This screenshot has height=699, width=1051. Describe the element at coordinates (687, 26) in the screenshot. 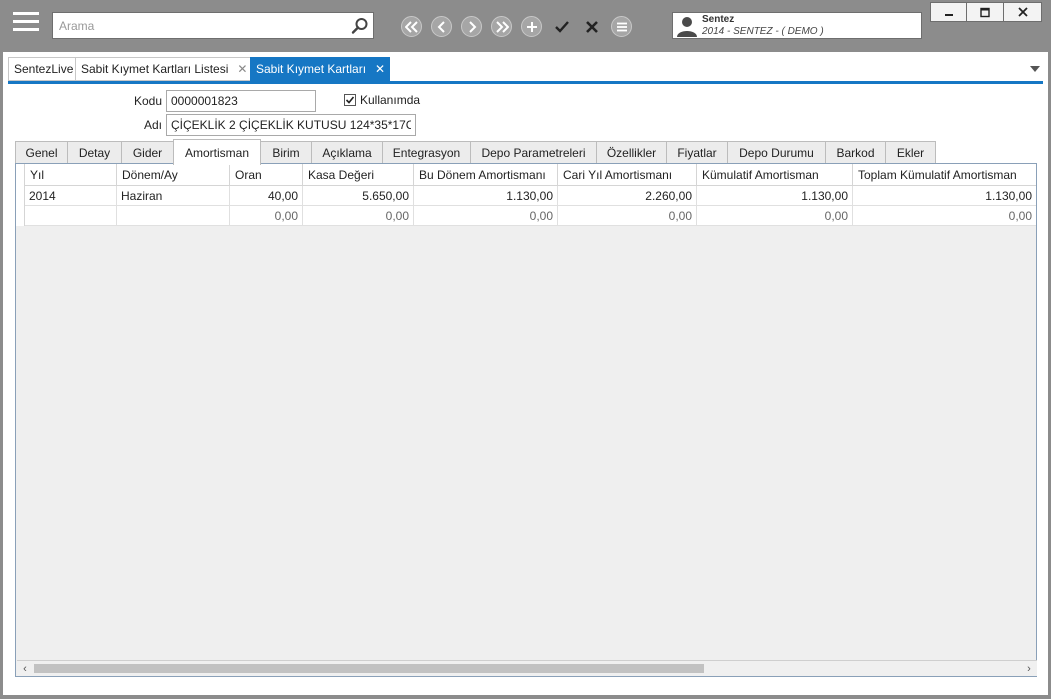

I see `user-avatar-icon` at that location.